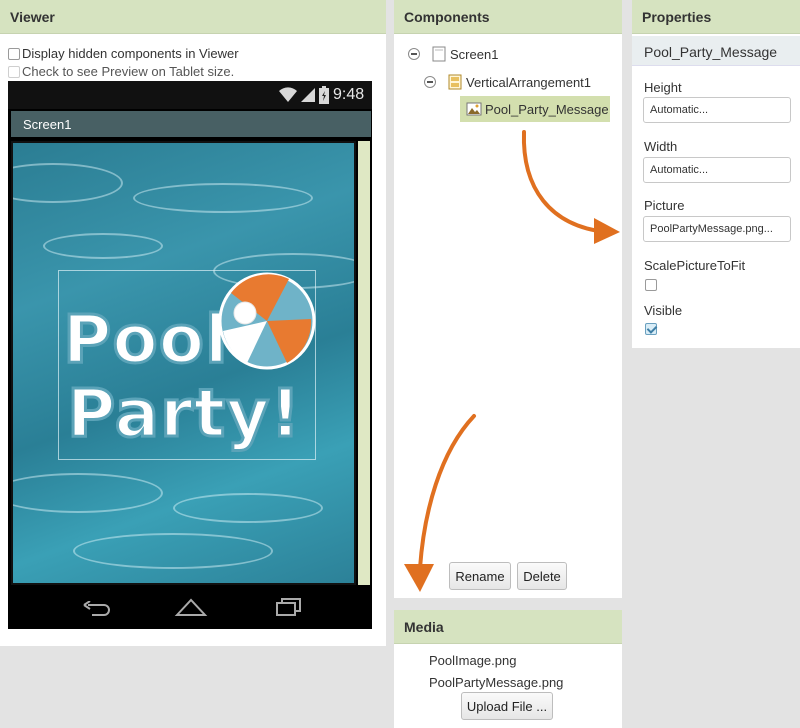  What do you see at coordinates (651, 329) in the screenshot?
I see `visible-checkbox` at bounding box center [651, 329].